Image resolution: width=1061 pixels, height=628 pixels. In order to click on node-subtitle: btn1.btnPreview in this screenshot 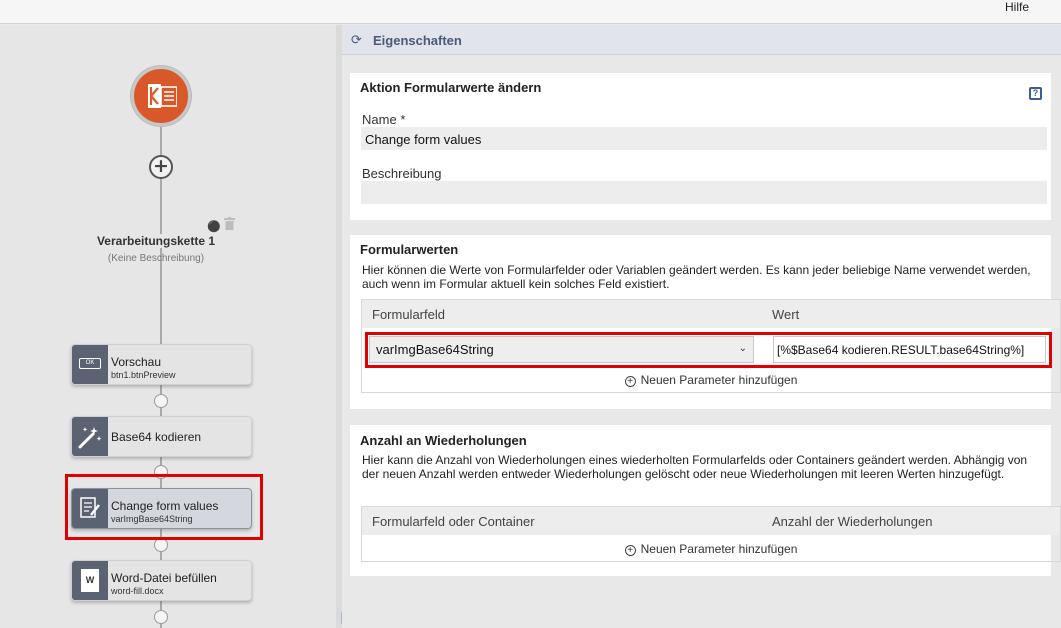, I will do `click(143, 375)`.